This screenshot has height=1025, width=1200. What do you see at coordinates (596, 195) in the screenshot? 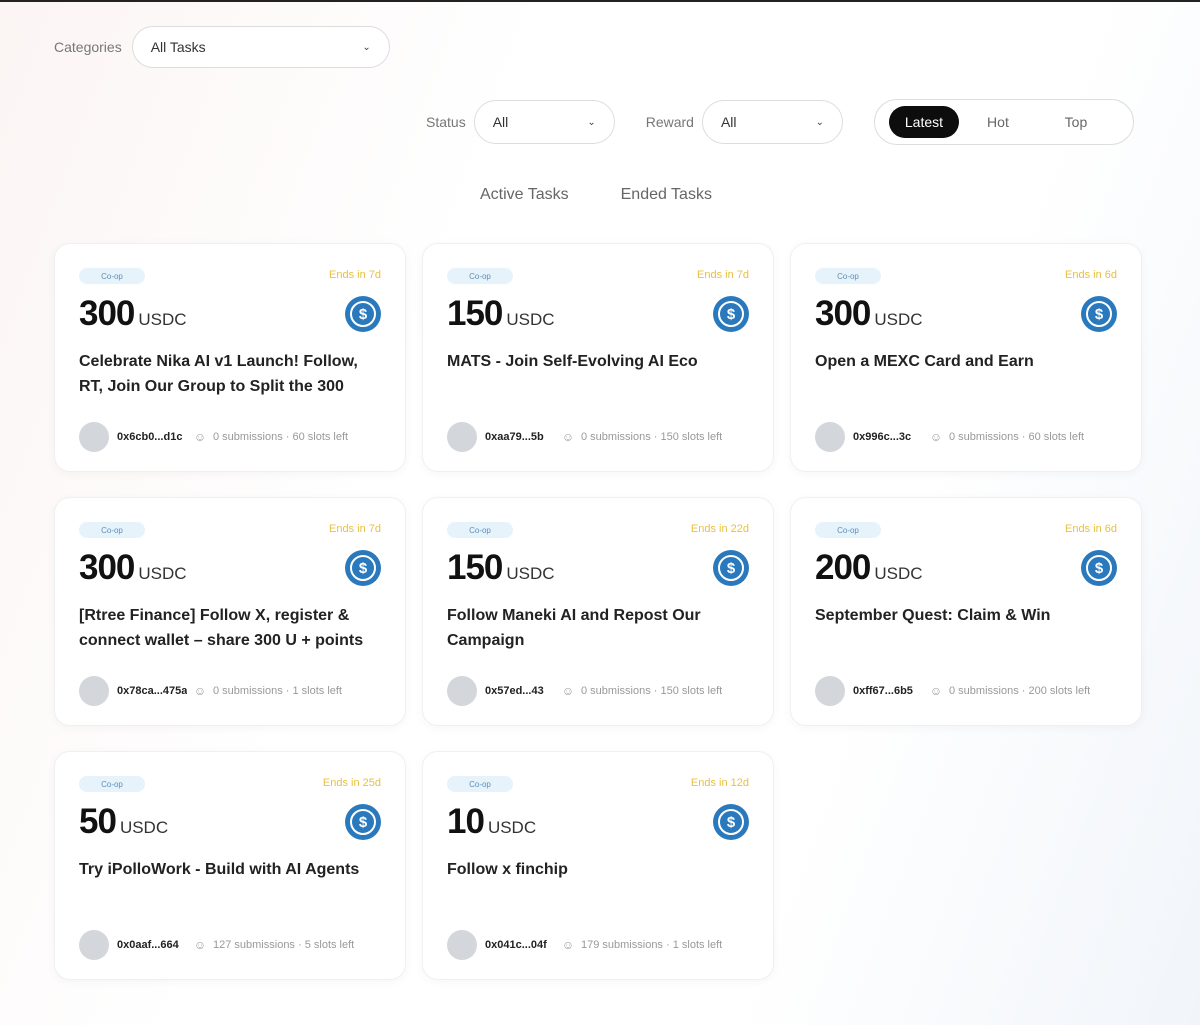
I see `task-tabs: Active Tasks Ended Tasks` at bounding box center [596, 195].